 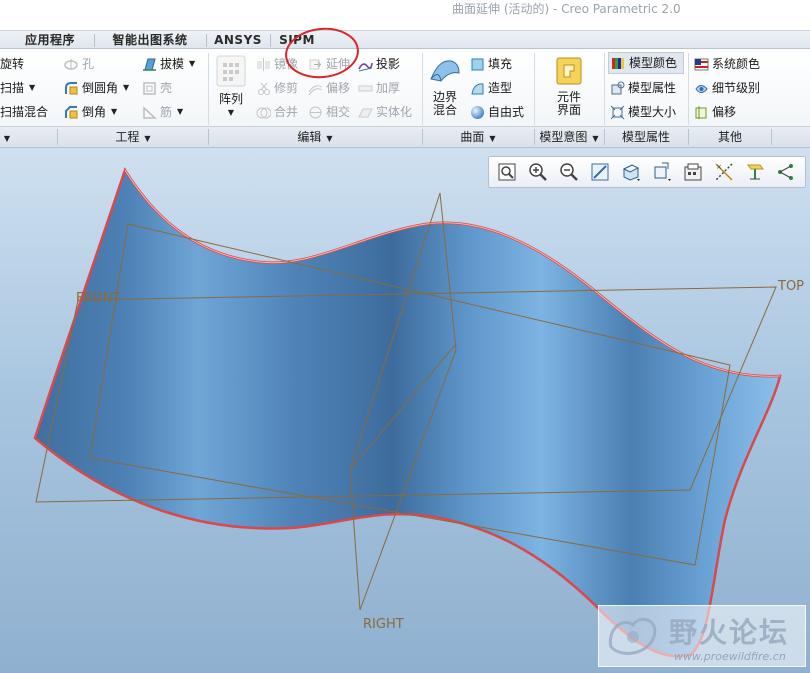 I want to click on repaint-icon, so click(x=600, y=172).